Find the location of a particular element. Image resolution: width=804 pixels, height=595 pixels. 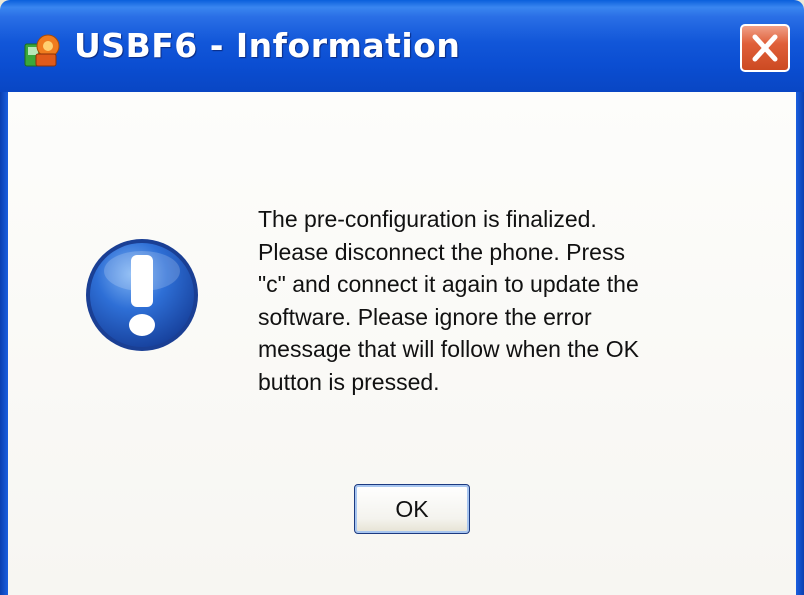

close-icon is located at coordinates (765, 48).